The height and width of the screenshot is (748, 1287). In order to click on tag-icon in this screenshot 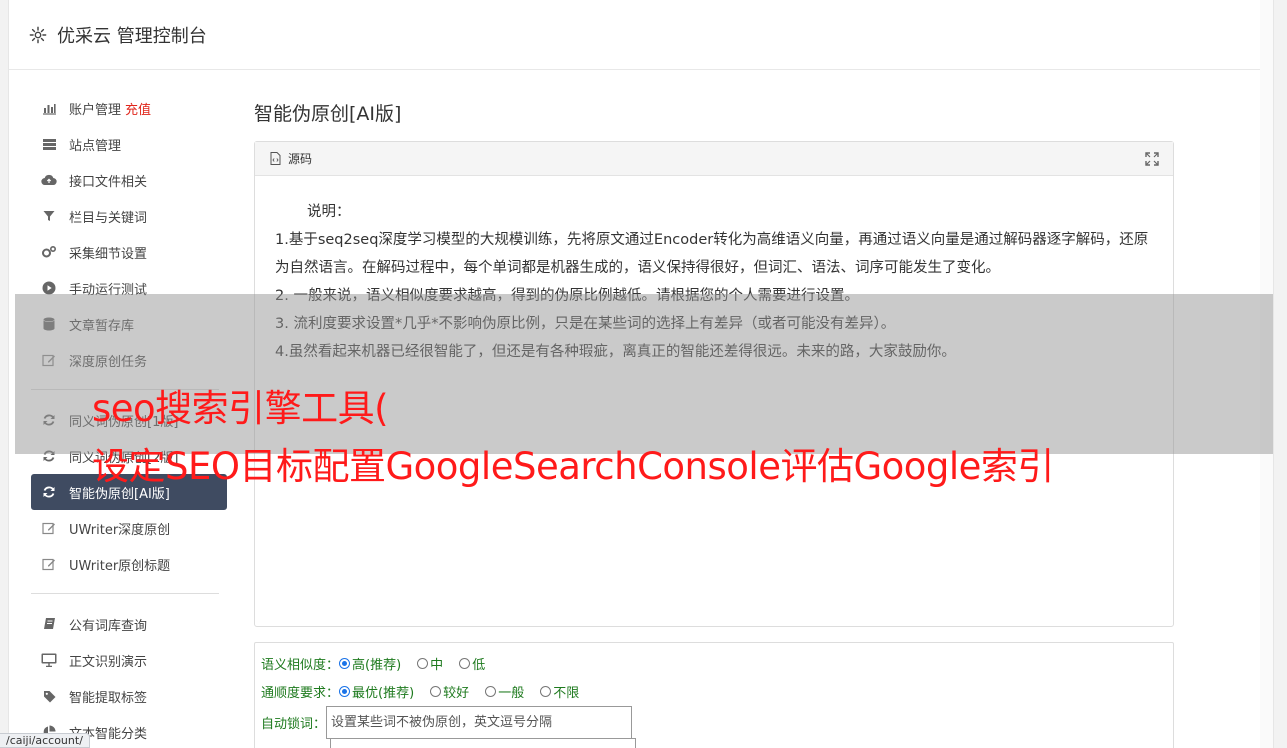, I will do `click(49, 696)`.